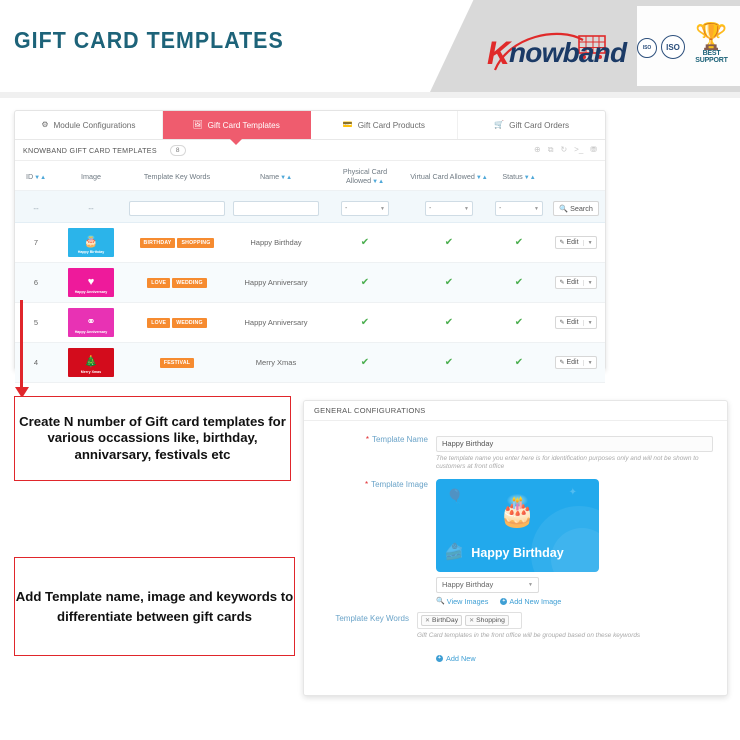 This screenshot has width=740, height=740. I want to click on pencil-icon: ✎, so click(562, 363).